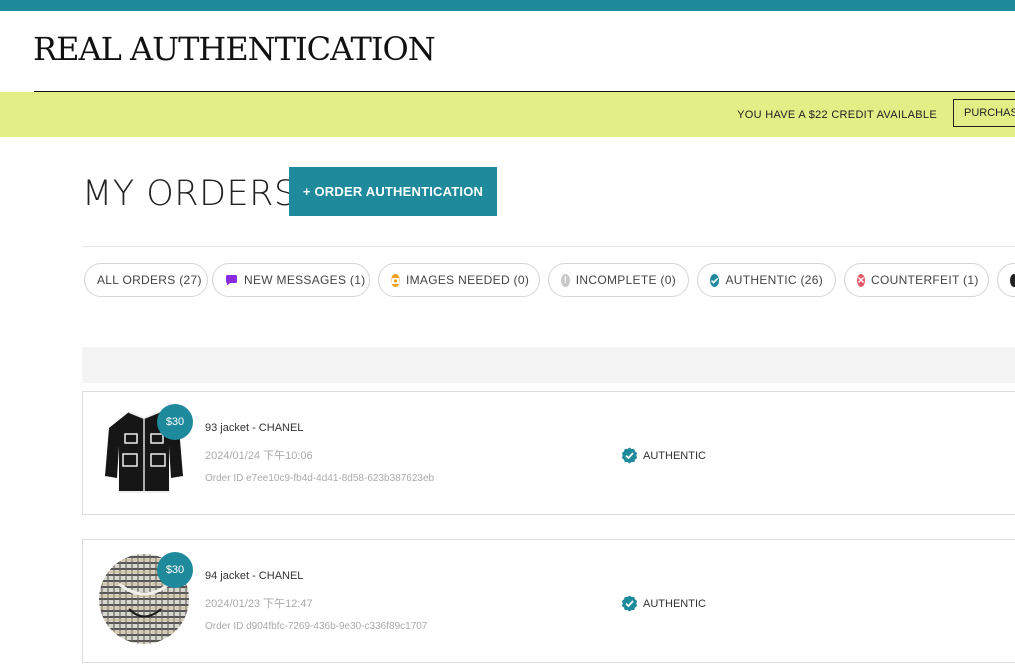  I want to click on camera-icon, so click(395, 280).